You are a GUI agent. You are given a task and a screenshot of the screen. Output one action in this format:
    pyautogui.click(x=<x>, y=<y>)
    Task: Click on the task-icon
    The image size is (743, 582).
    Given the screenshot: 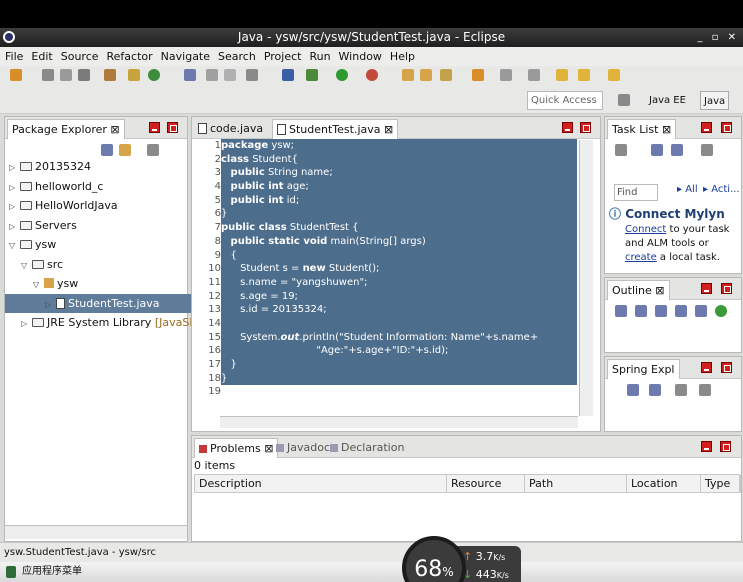 What is the action you would take?
    pyautogui.click(x=446, y=75)
    